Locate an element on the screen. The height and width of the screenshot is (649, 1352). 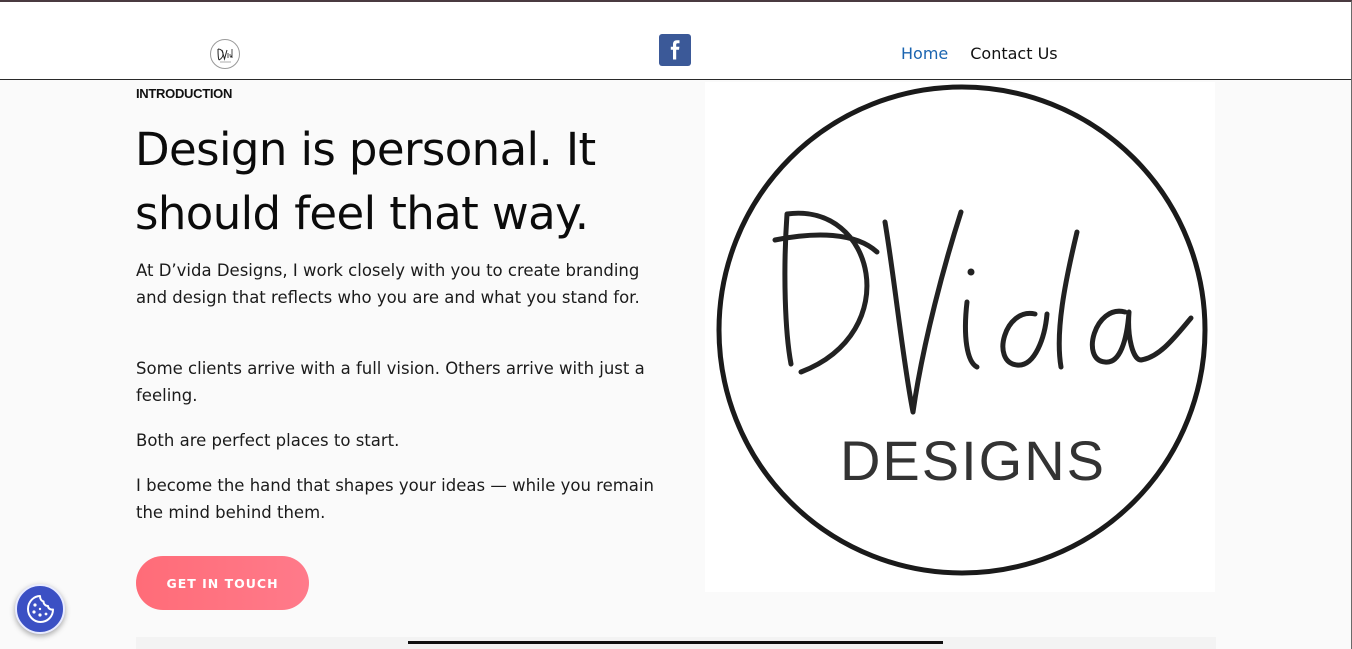
get-in-touch-button: GET IN TOUCH is located at coordinates (222, 583).